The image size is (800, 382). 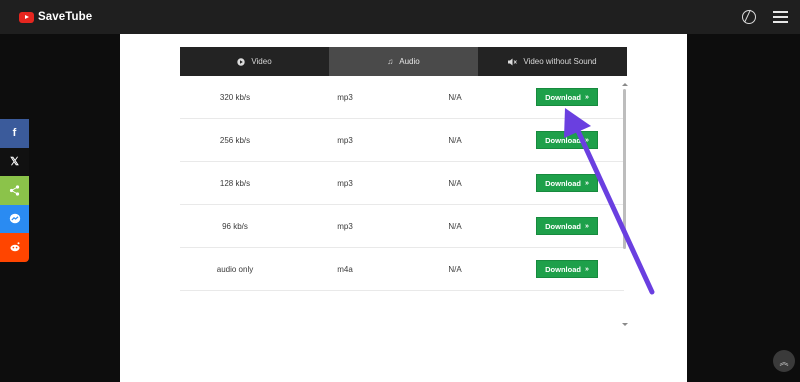 I want to click on download-button: Download », so click(x=567, y=97).